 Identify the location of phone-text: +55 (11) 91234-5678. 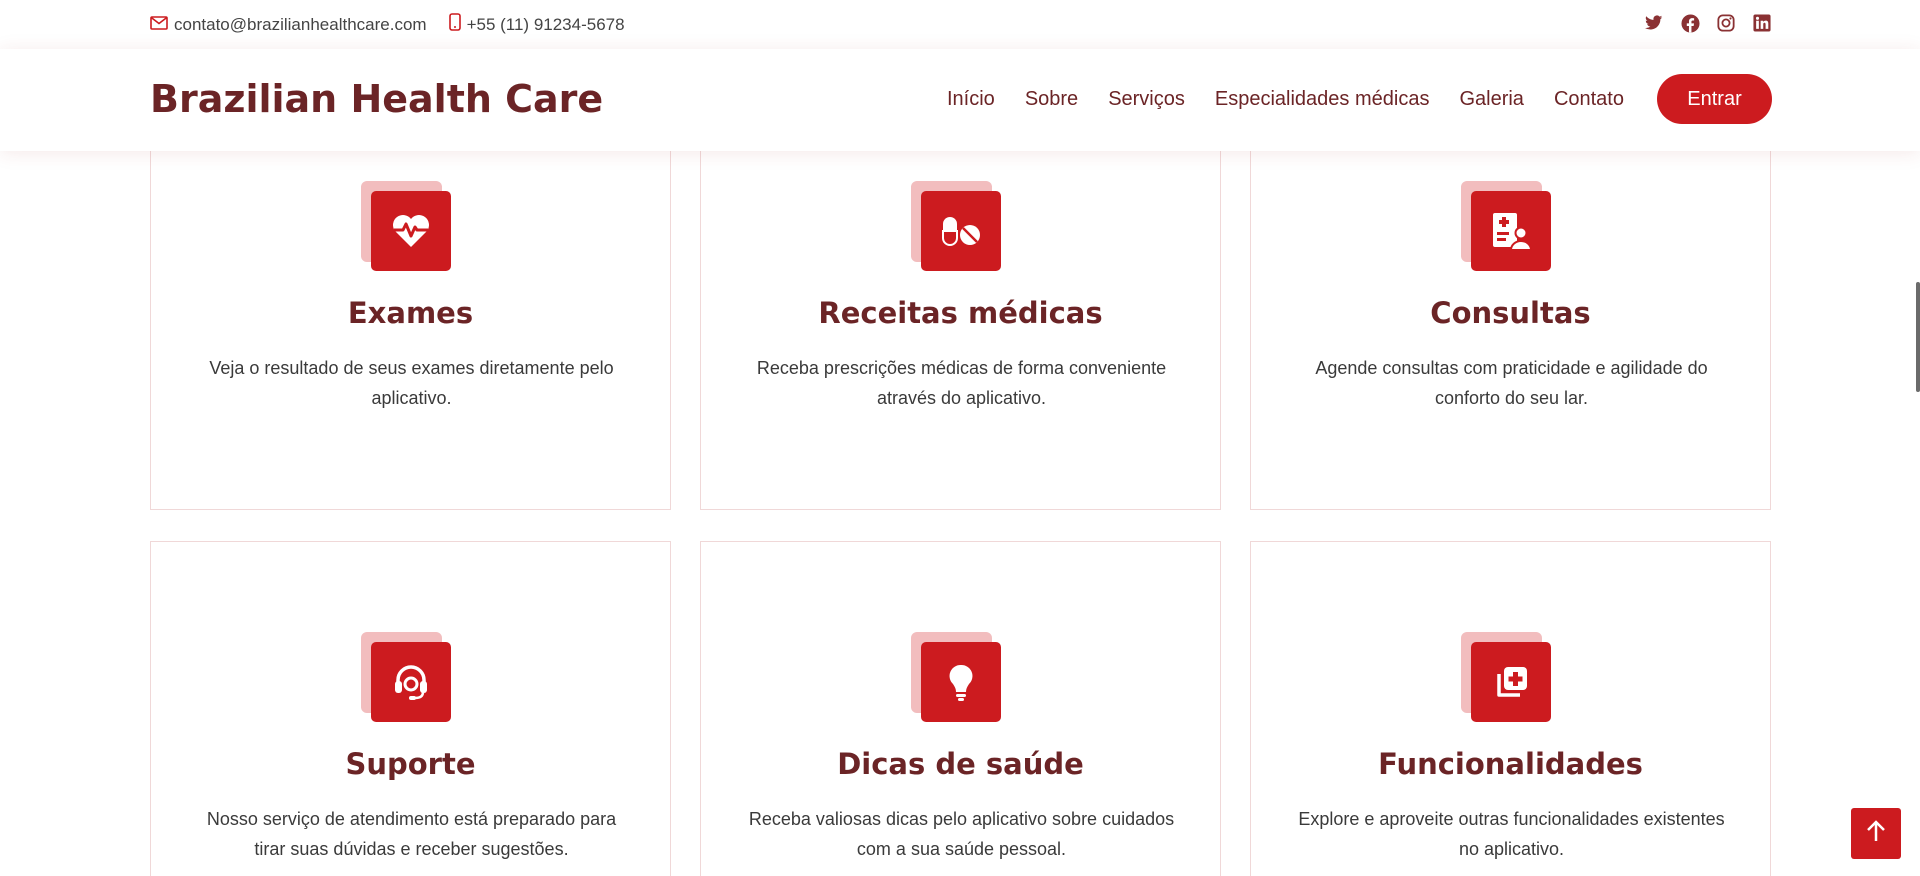
(545, 24).